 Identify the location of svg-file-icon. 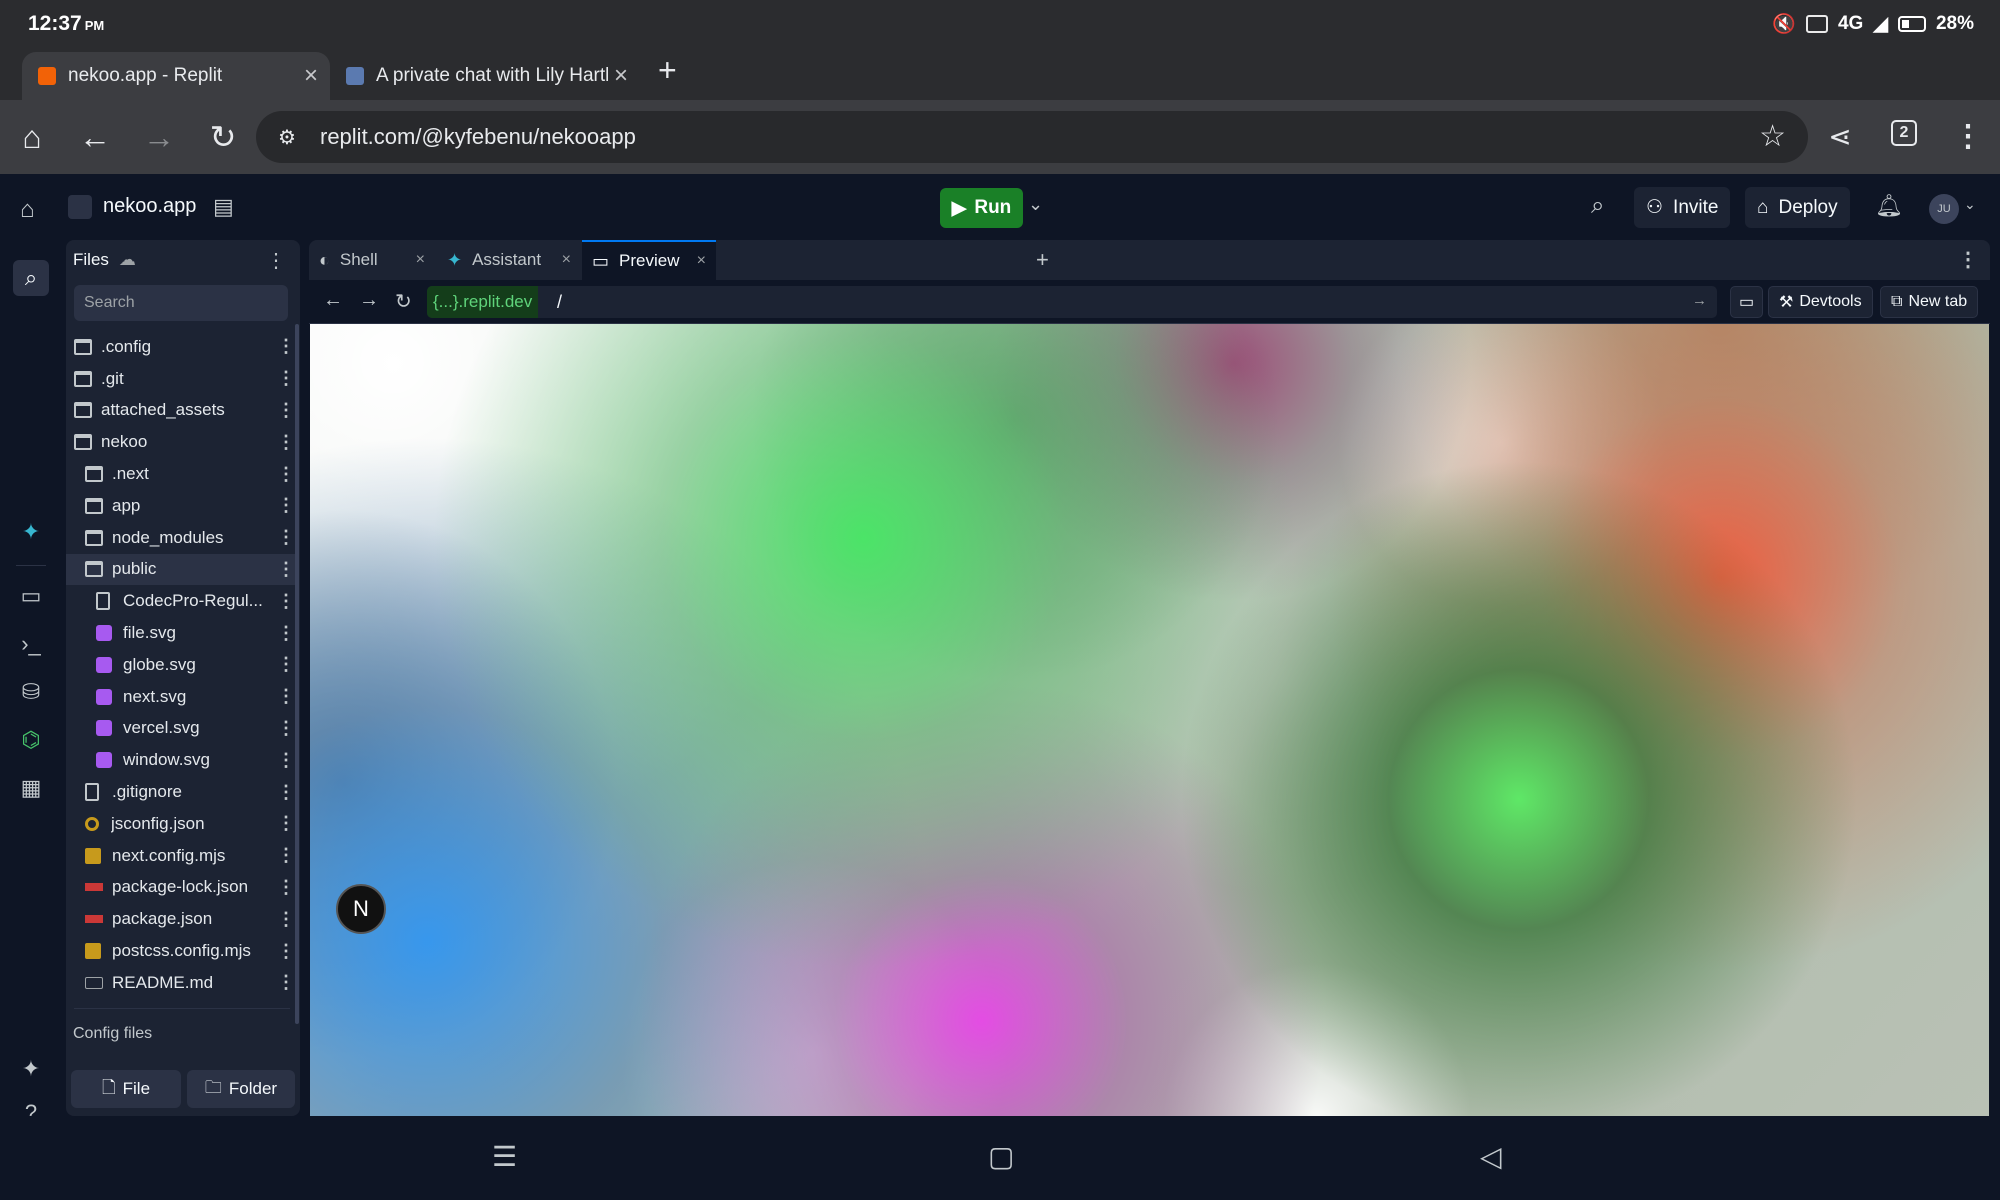
(104, 728).